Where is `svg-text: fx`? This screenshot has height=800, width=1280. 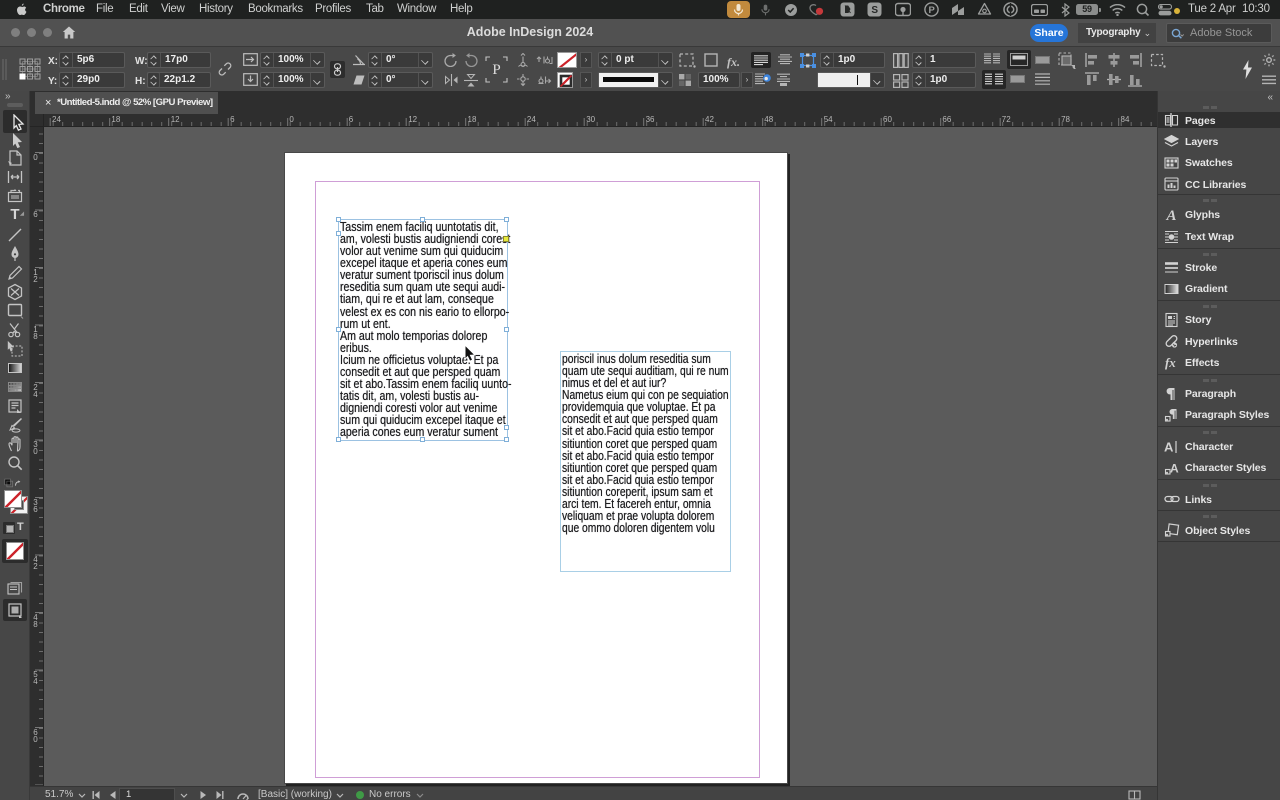
svg-text: fx is located at coordinates (1170, 362).